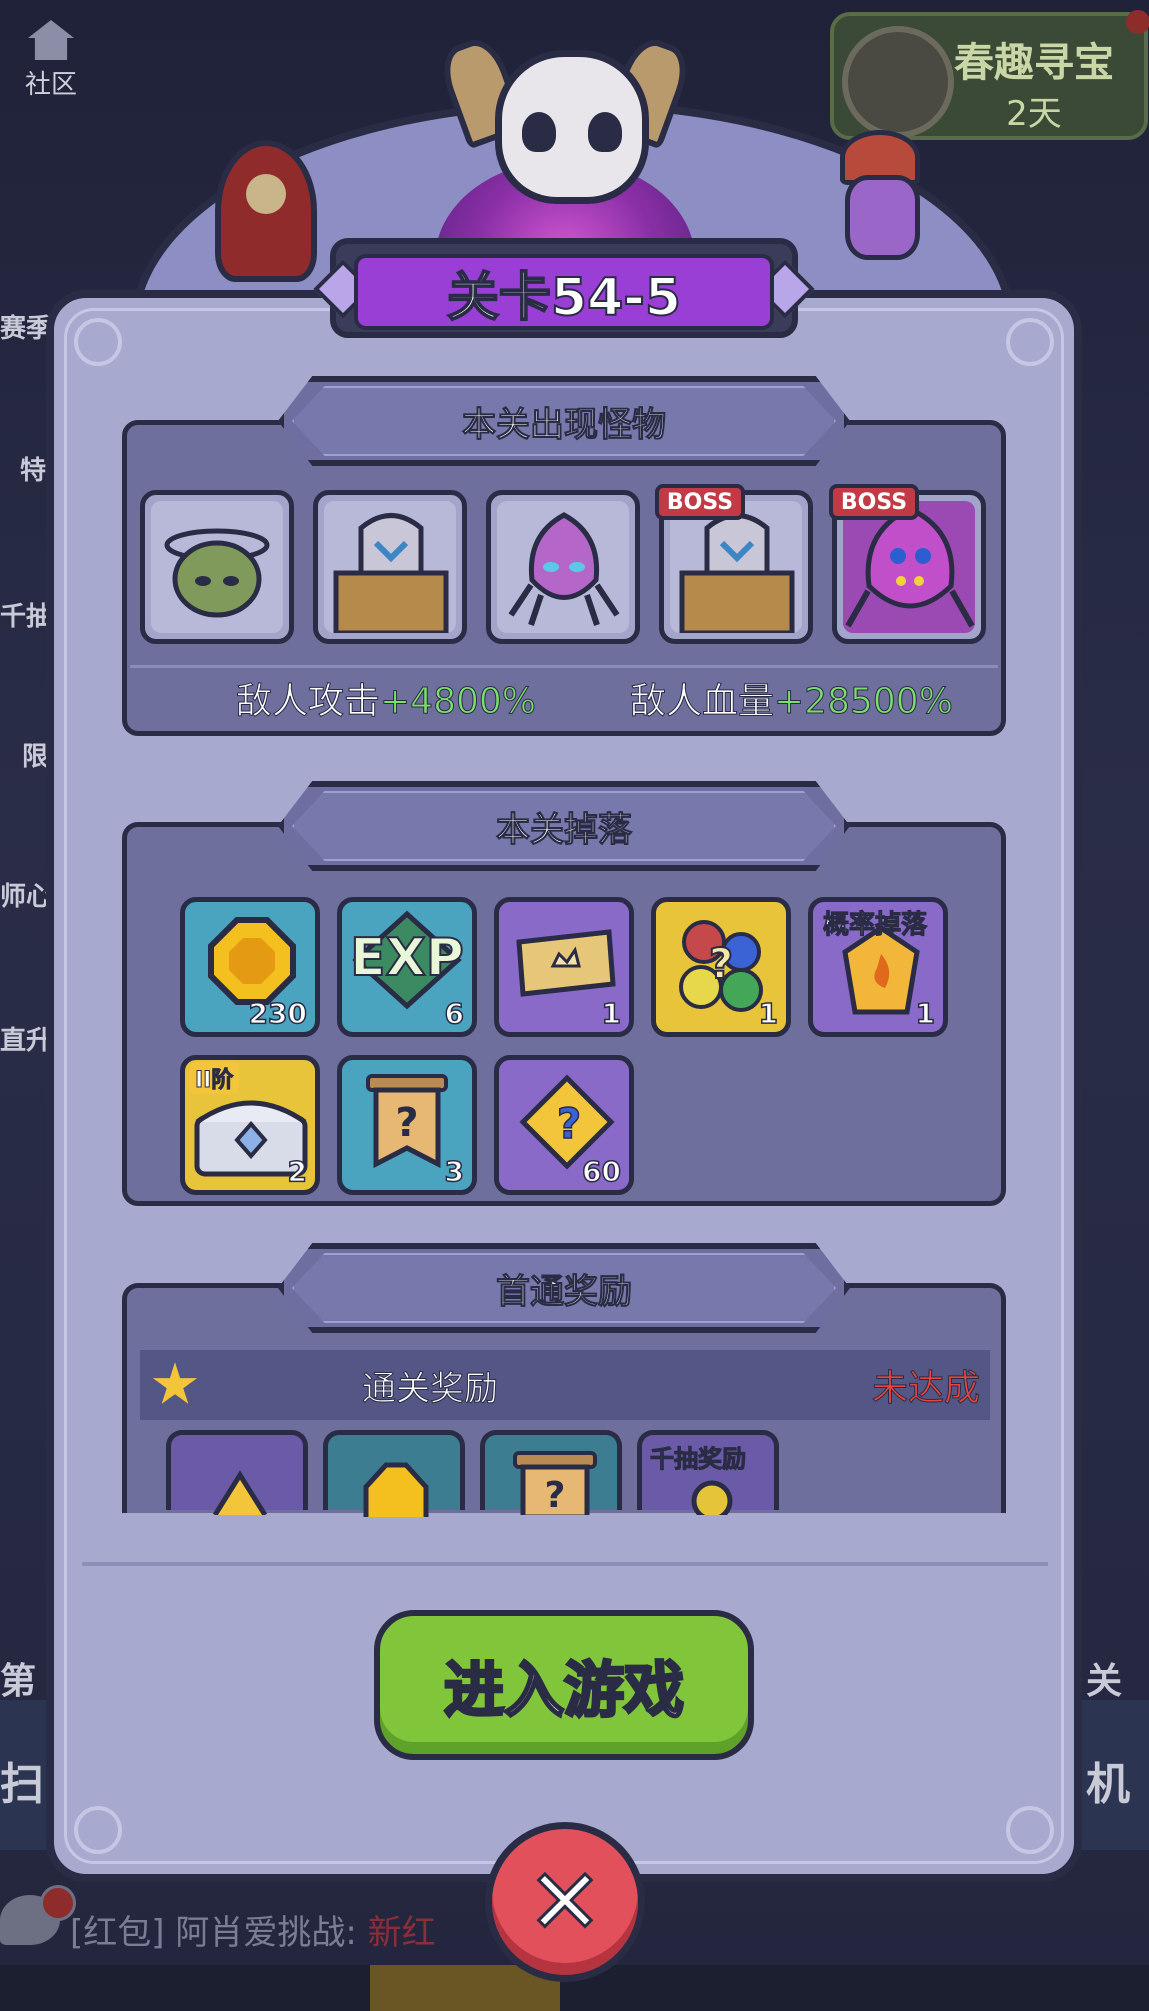  I want to click on drops-ribbon: 本关掉落, so click(564, 826).